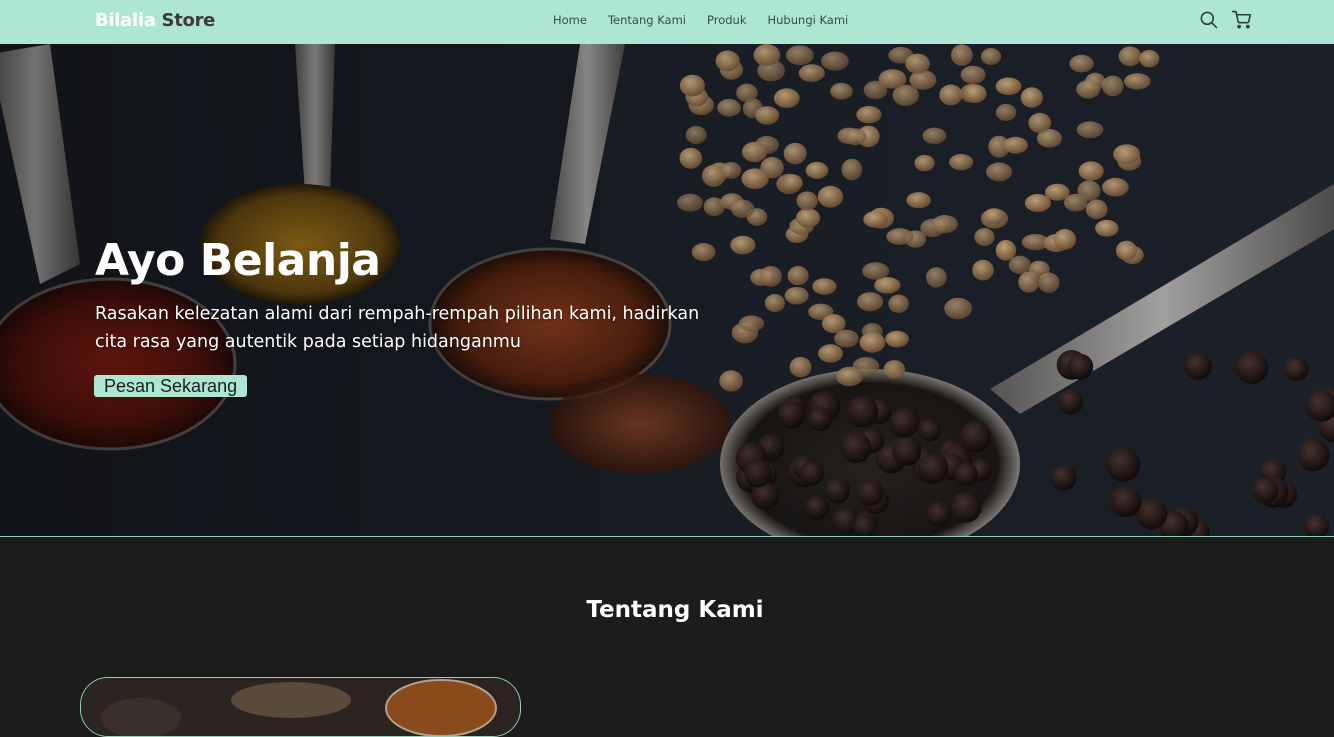 This screenshot has height=737, width=1334. What do you see at coordinates (570, 20) in the screenshot?
I see `nav-link-home: Home` at bounding box center [570, 20].